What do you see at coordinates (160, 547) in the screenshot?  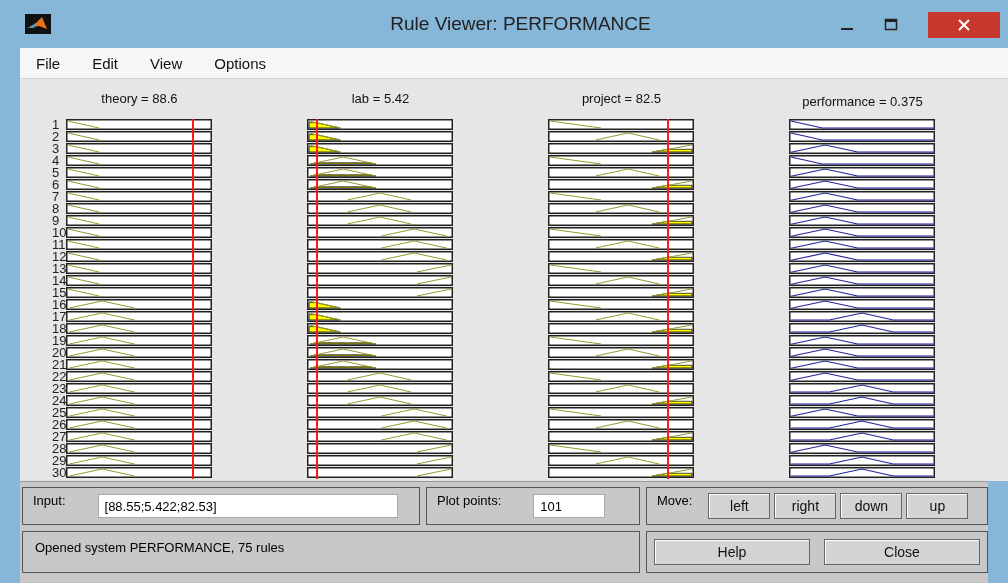 I see `status-text: Opened system PERFORMANCE, 75 rules` at bounding box center [160, 547].